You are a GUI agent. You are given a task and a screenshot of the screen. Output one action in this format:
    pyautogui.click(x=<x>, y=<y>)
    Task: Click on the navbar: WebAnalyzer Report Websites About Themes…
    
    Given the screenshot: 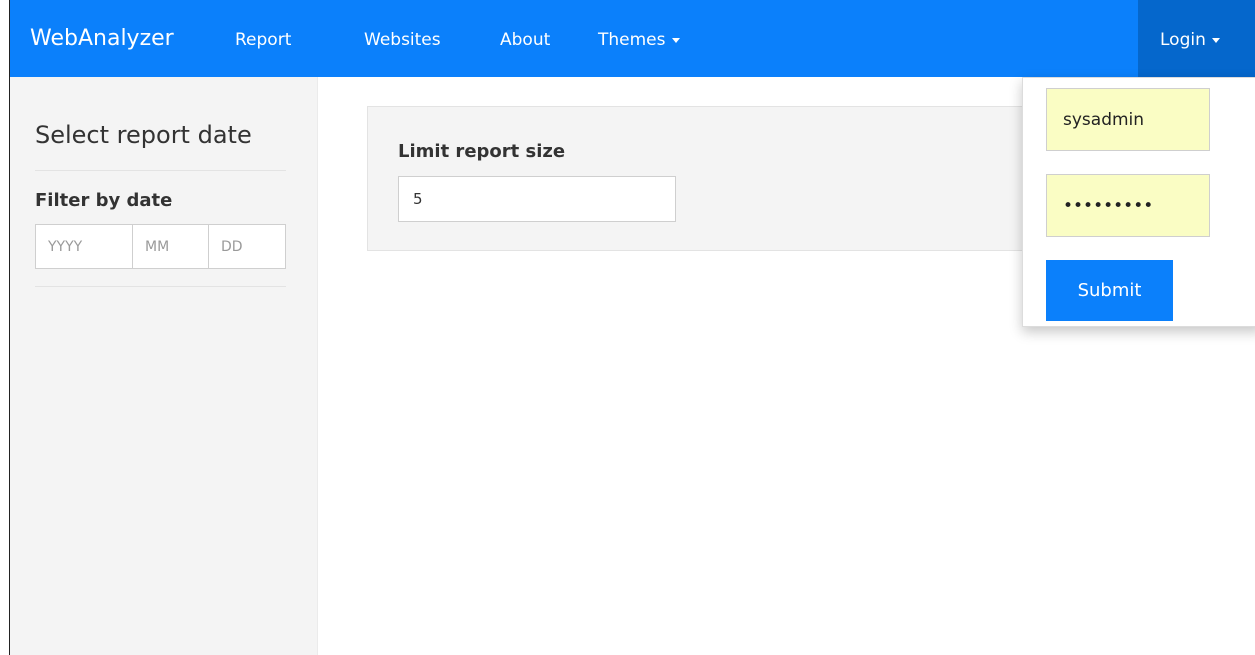 What is the action you would take?
    pyautogui.click(x=632, y=38)
    